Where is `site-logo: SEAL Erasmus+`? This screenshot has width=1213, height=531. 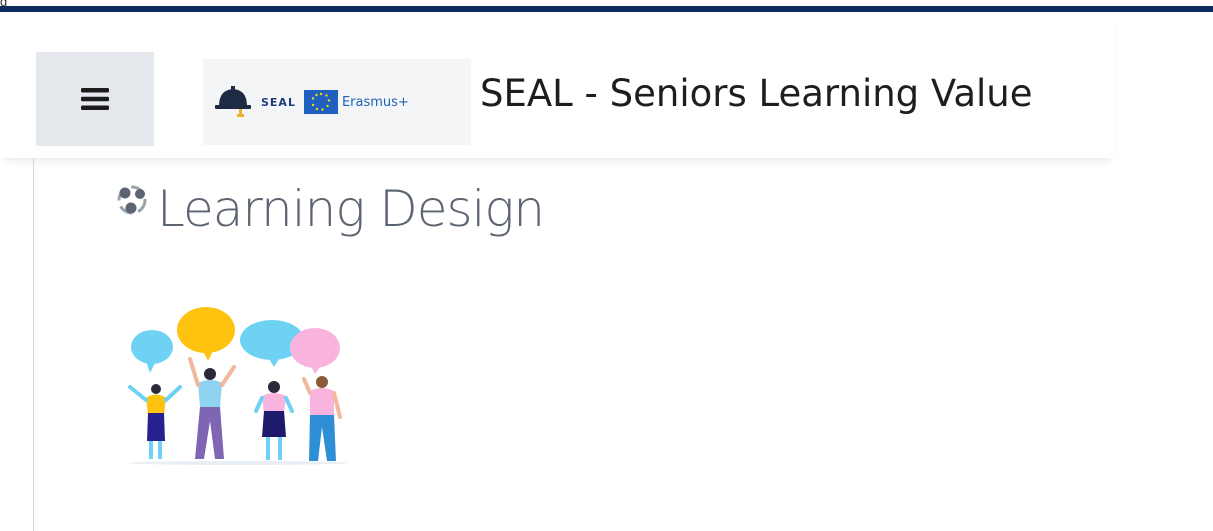
site-logo: SEAL Erasmus+ is located at coordinates (337, 102).